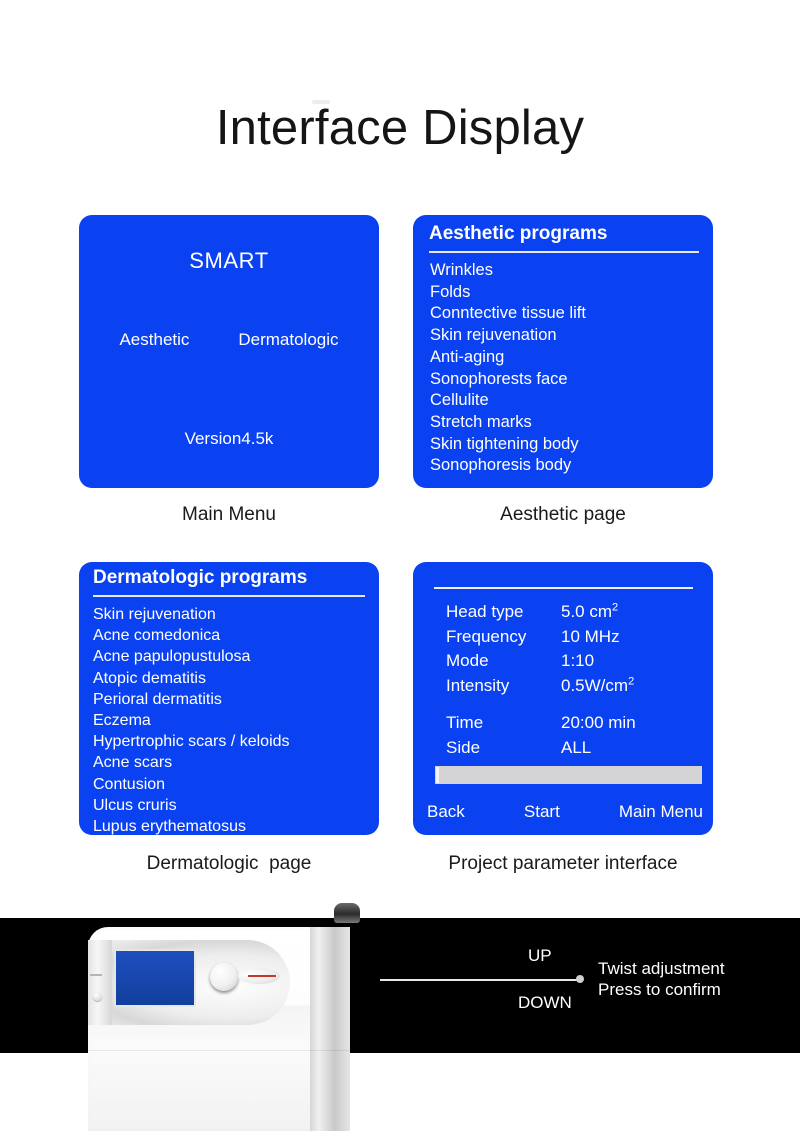 This screenshot has width=800, height=1131. What do you see at coordinates (437, 775) in the screenshot?
I see `progress-bar-fill` at bounding box center [437, 775].